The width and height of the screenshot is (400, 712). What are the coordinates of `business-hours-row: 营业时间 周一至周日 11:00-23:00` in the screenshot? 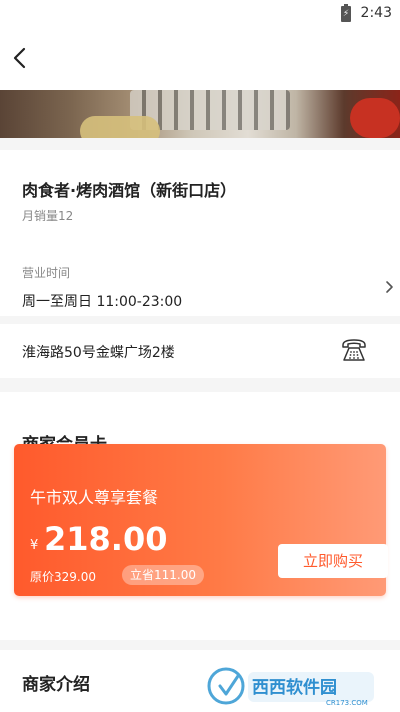 It's located at (200, 286).